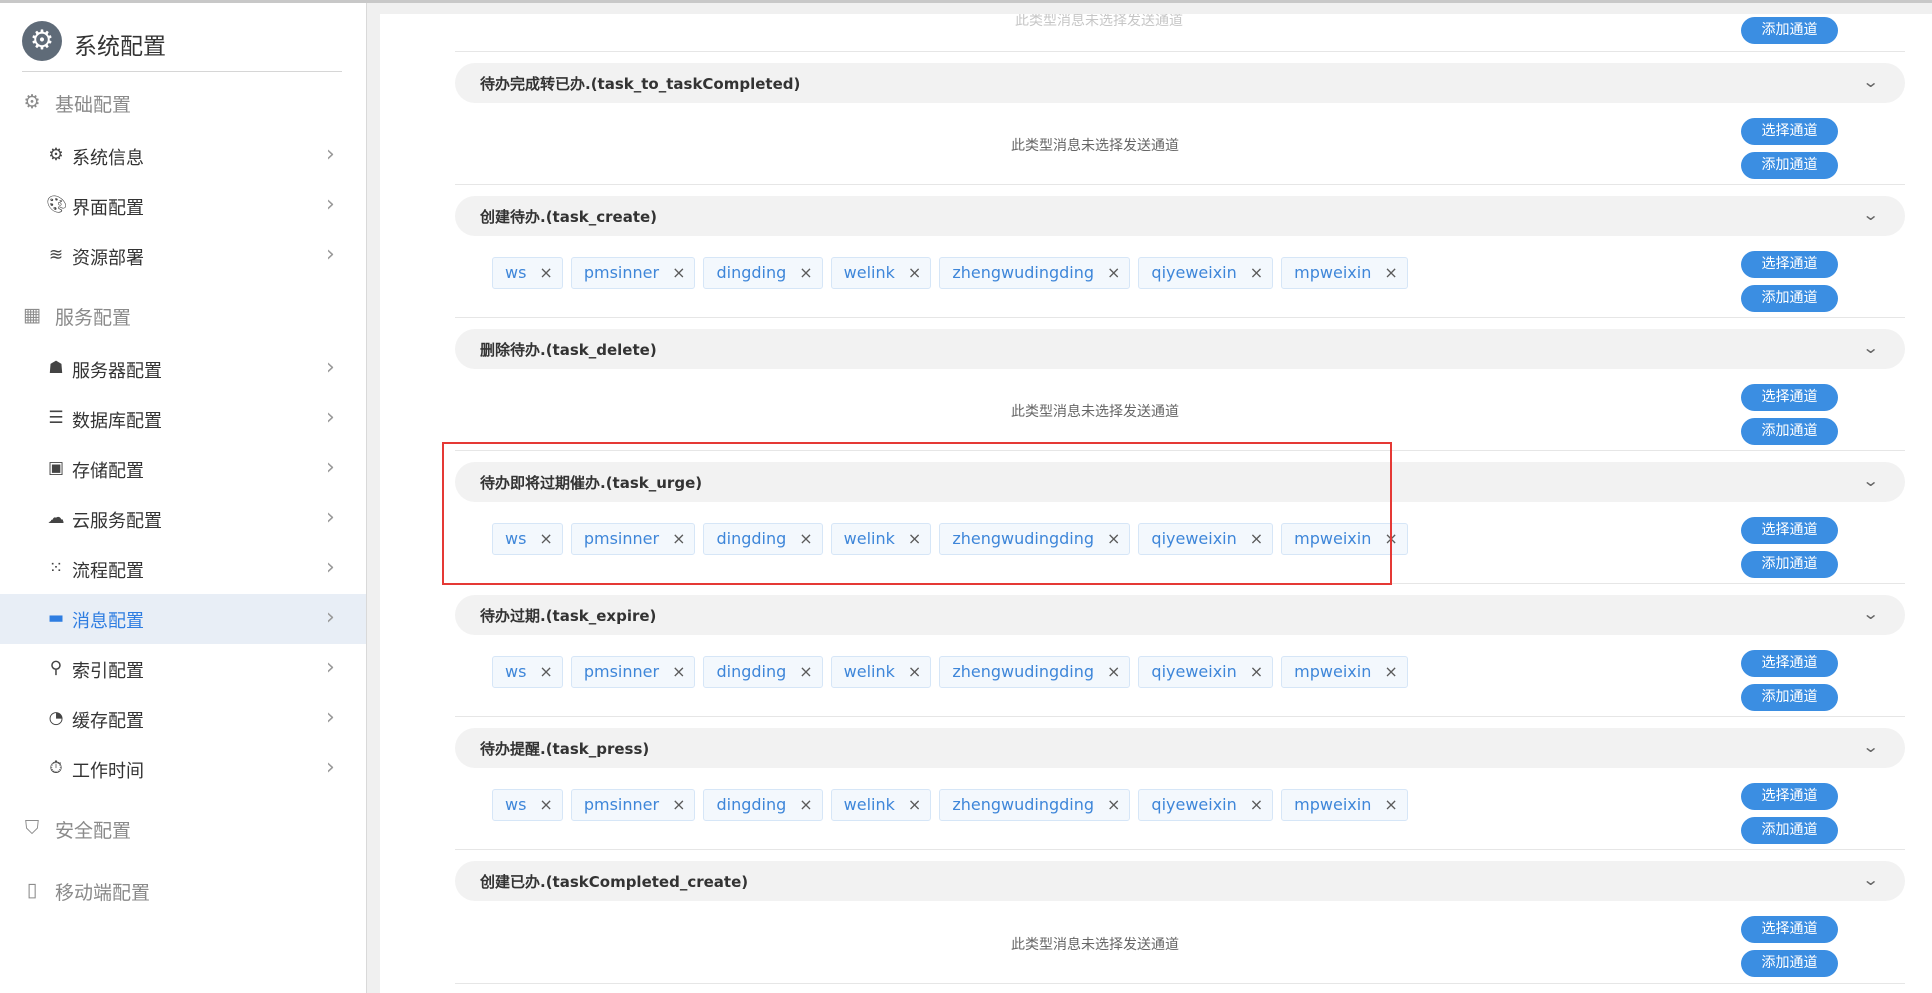 The image size is (1932, 993). I want to click on section-header: 创建待办.(task_create) ⌄, so click(1180, 216).